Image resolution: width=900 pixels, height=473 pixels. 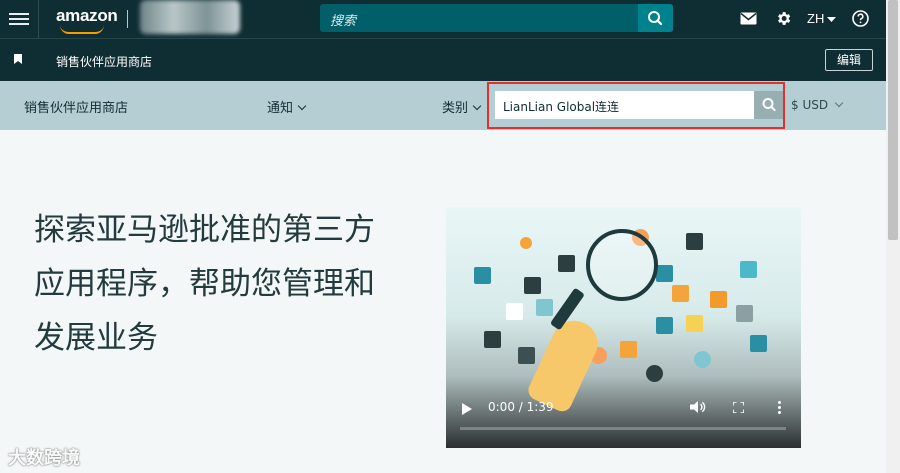 What do you see at coordinates (636, 105) in the screenshot?
I see `search-highlight-box` at bounding box center [636, 105].